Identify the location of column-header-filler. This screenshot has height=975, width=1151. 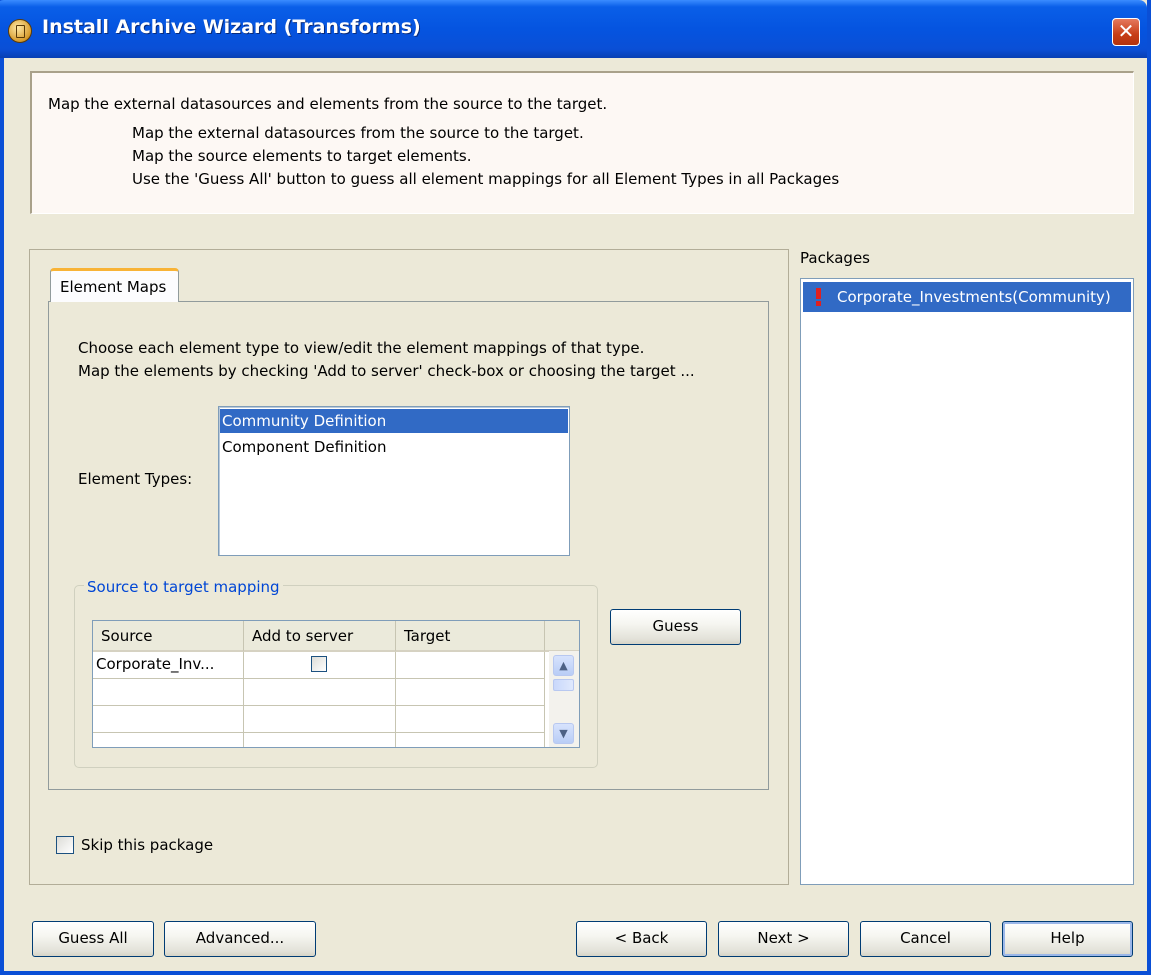
(562, 636).